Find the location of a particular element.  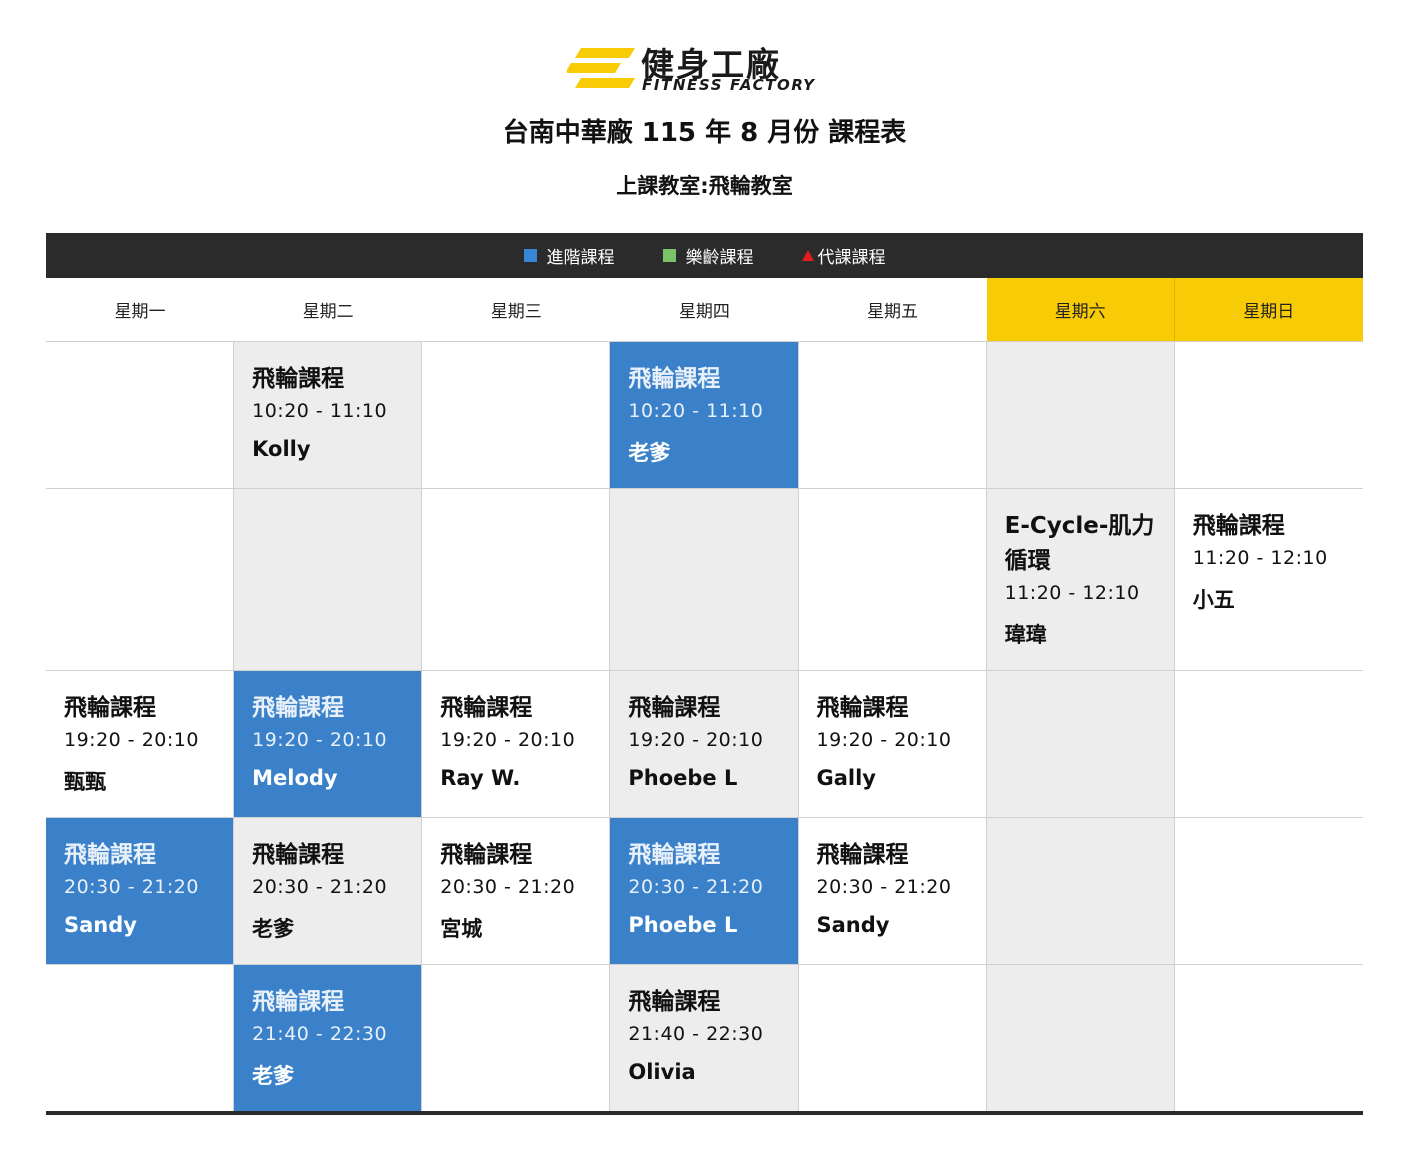

day-header-fri: 星期五 is located at coordinates (893, 312).